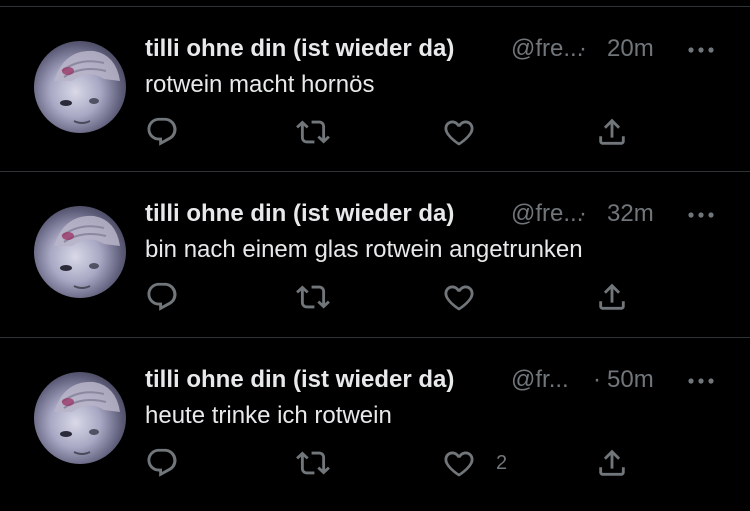  Describe the element at coordinates (268, 415) in the screenshot. I see `tweet-text: heute trinke ich rotwein` at that location.